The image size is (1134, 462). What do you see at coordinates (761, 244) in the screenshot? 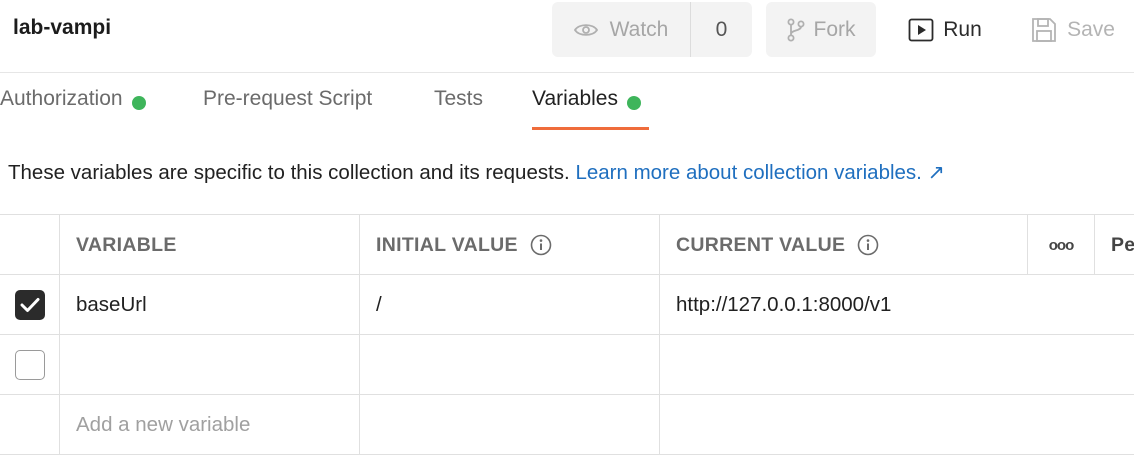
I see `column-header-label: CURRENT VALUE` at bounding box center [761, 244].